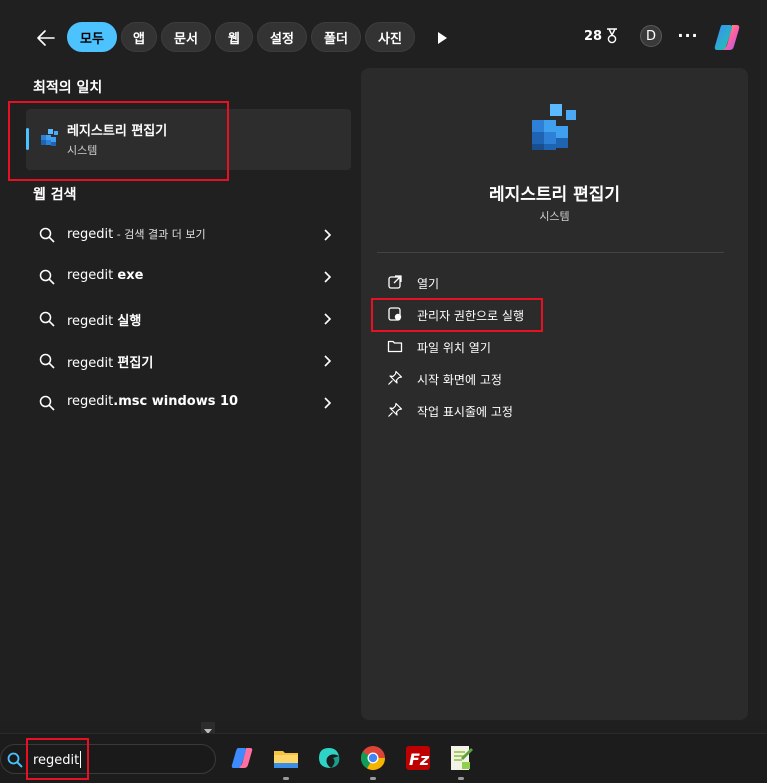  Describe the element at coordinates (556, 410) in the screenshot. I see `action-pin-to-taskbar: 작업 표시줄에 고정` at that location.